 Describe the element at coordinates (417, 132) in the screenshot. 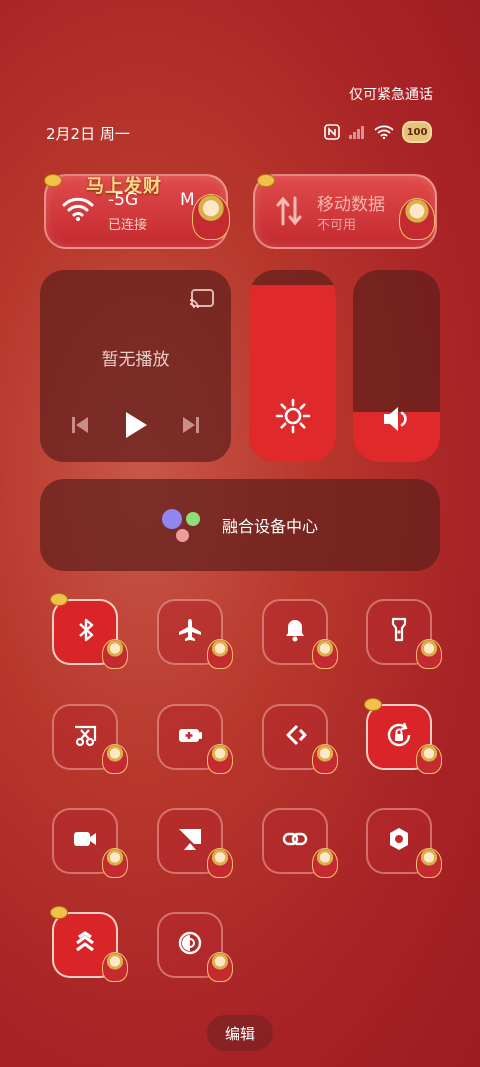

I see `battery-icon: 100` at that location.